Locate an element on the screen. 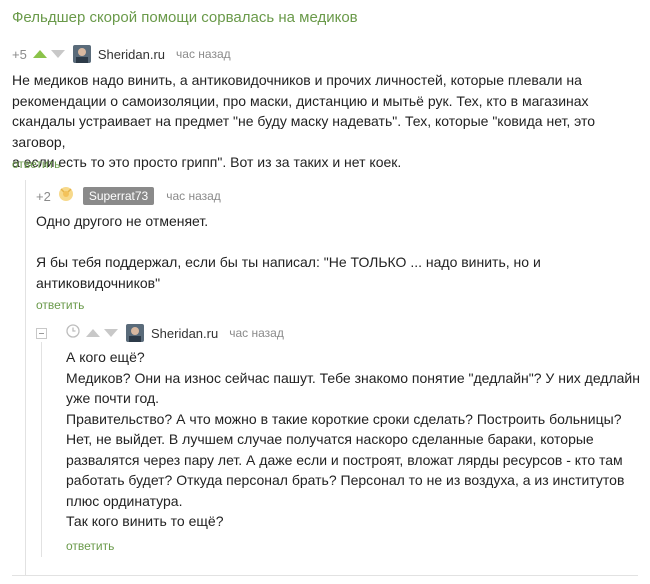  comment-3-reply-link: ответить is located at coordinates (90, 546).